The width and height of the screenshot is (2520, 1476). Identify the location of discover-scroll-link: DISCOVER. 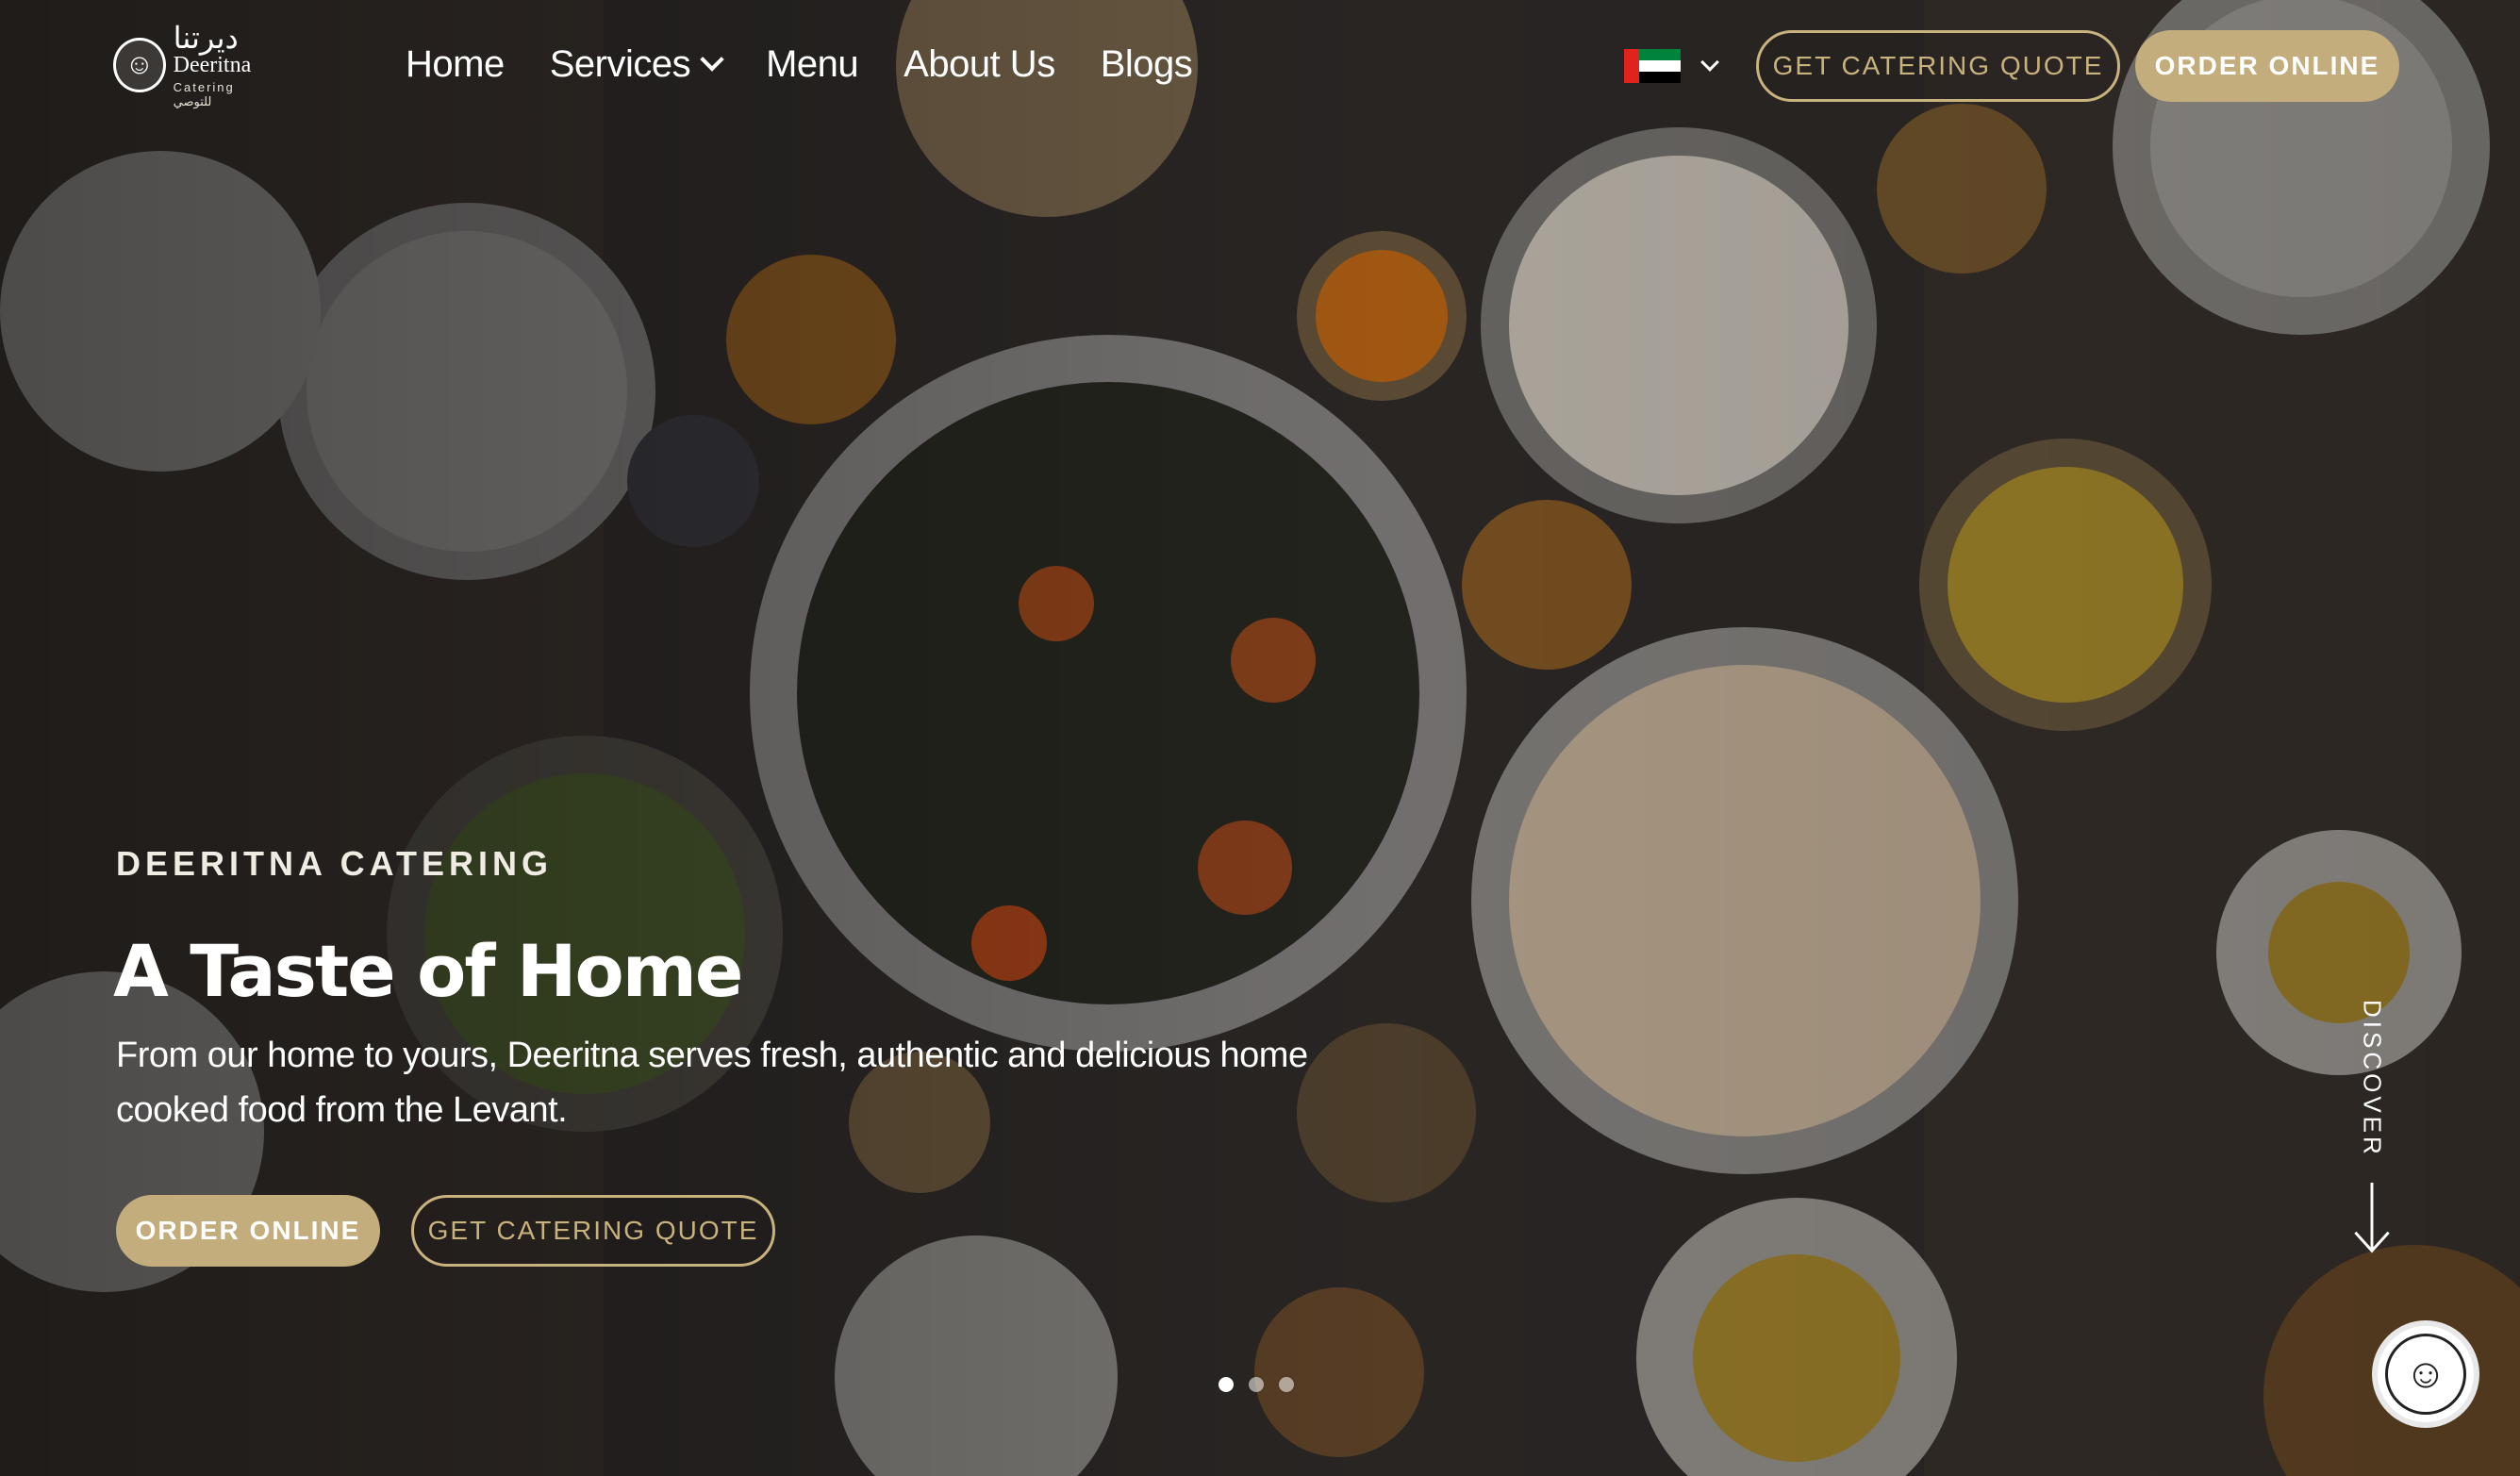
(2372, 1127).